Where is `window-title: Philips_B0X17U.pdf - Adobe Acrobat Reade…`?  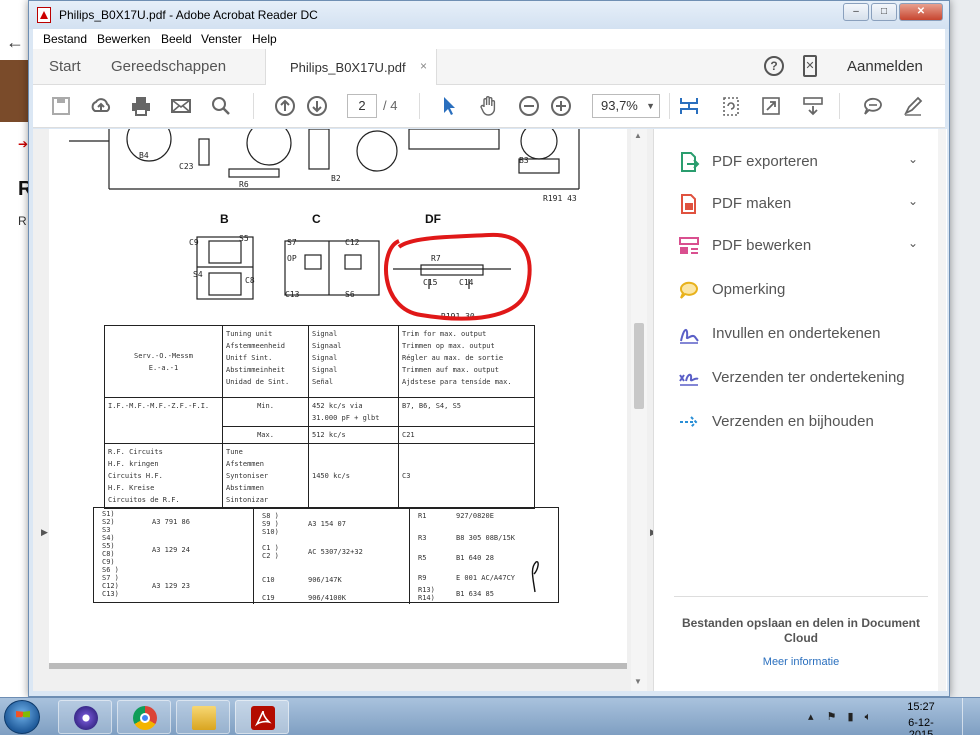
window-title: Philips_B0X17U.pdf - Adobe Acrobat Reade… is located at coordinates (188, 15).